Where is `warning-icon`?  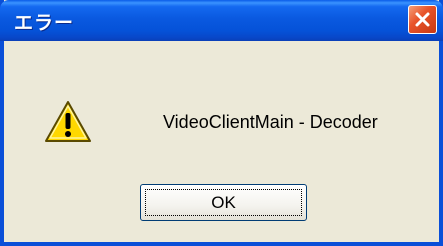 warning-icon is located at coordinates (68, 121).